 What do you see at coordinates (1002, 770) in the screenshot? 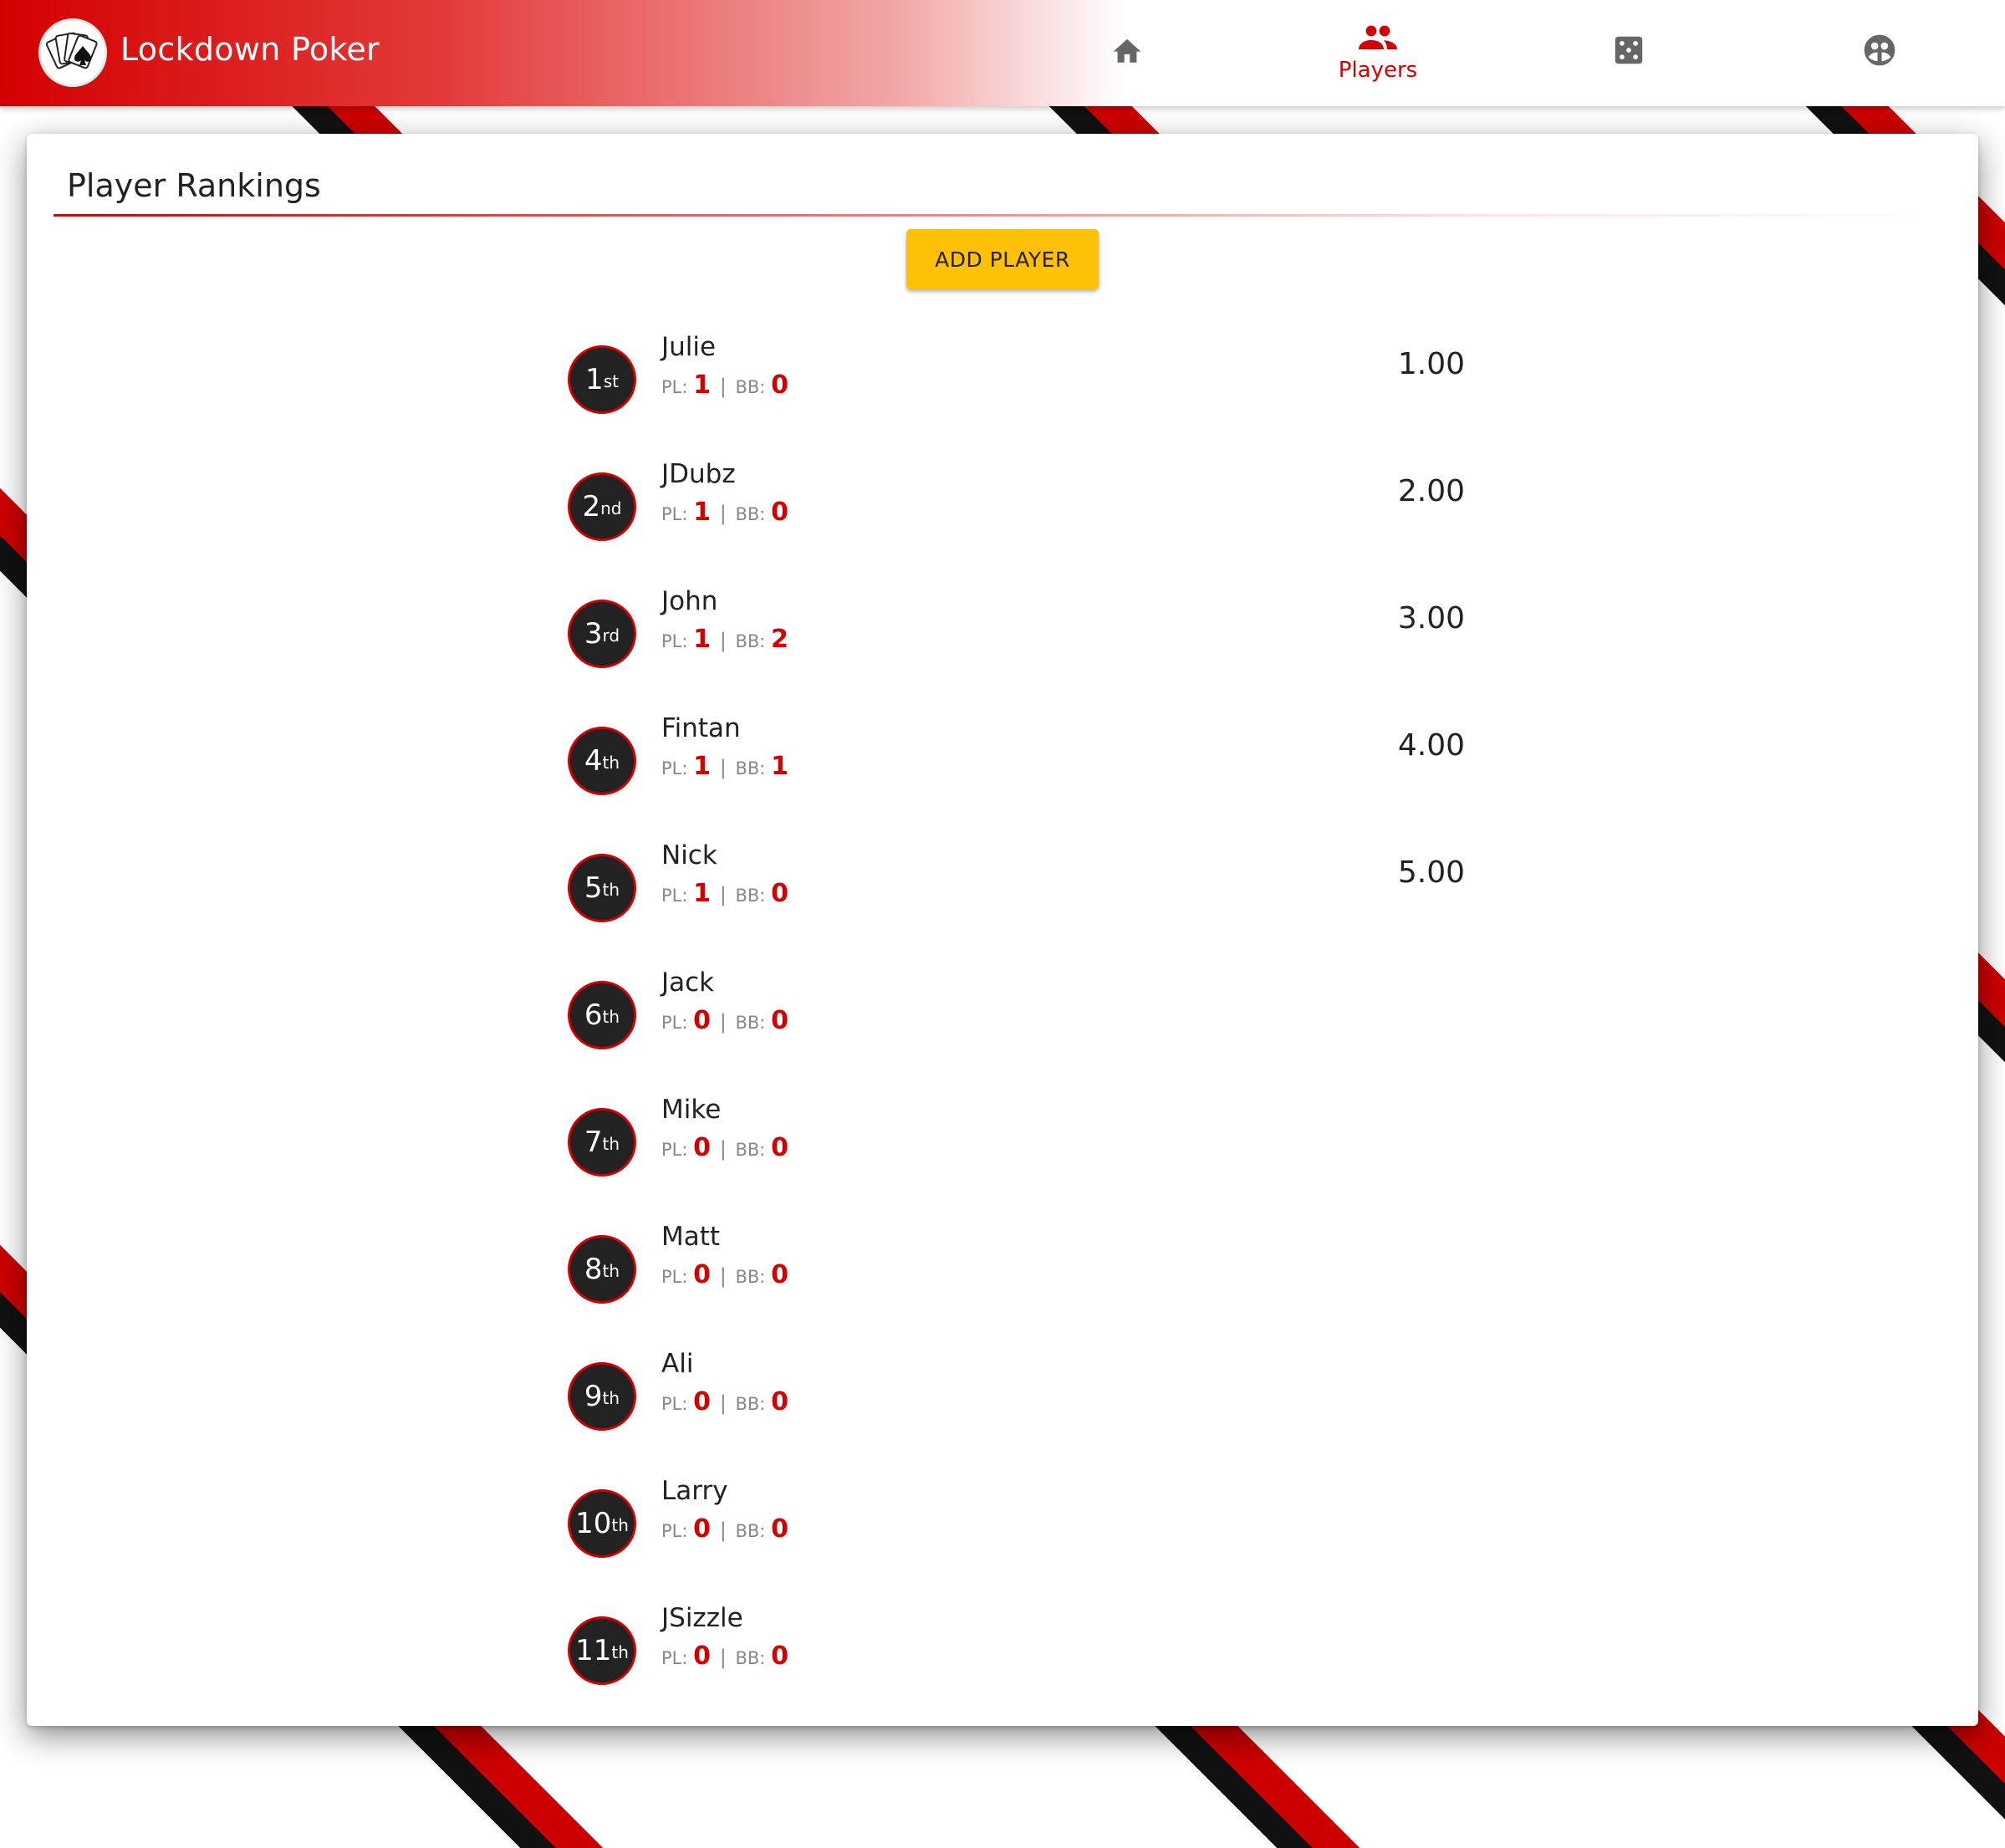
I see `player-row: 4 th Fintan PL: 1 | BB: 1 4.00` at bounding box center [1002, 770].